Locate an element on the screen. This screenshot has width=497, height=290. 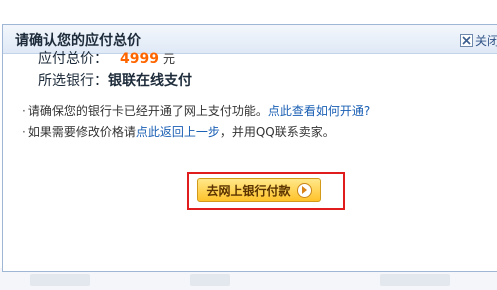
total-unit: 元 is located at coordinates (168, 59).